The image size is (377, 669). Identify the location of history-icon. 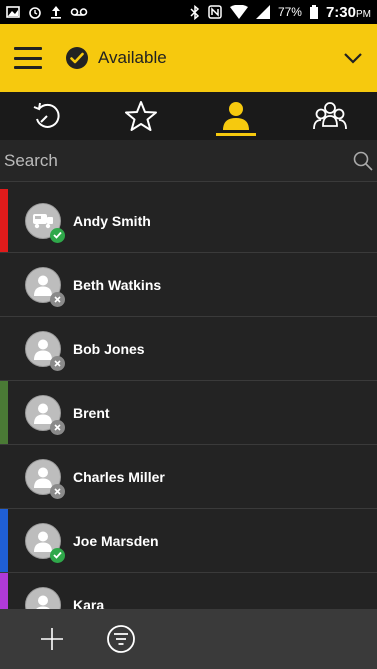
(46, 115).